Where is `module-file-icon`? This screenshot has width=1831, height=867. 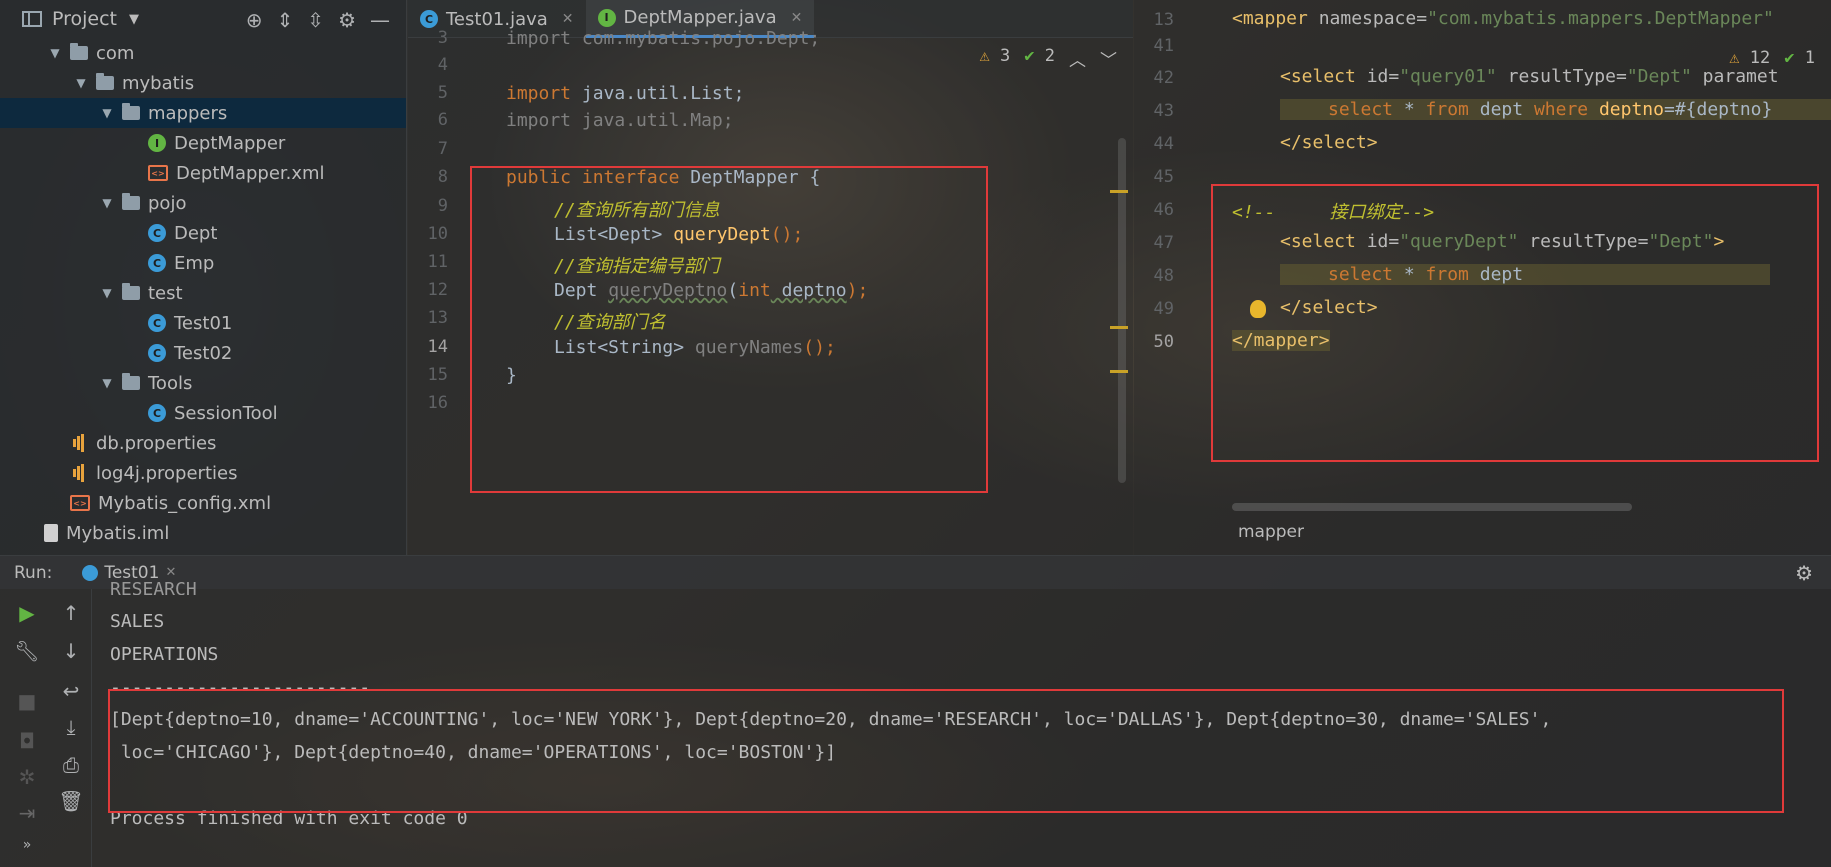
module-file-icon is located at coordinates (51, 533).